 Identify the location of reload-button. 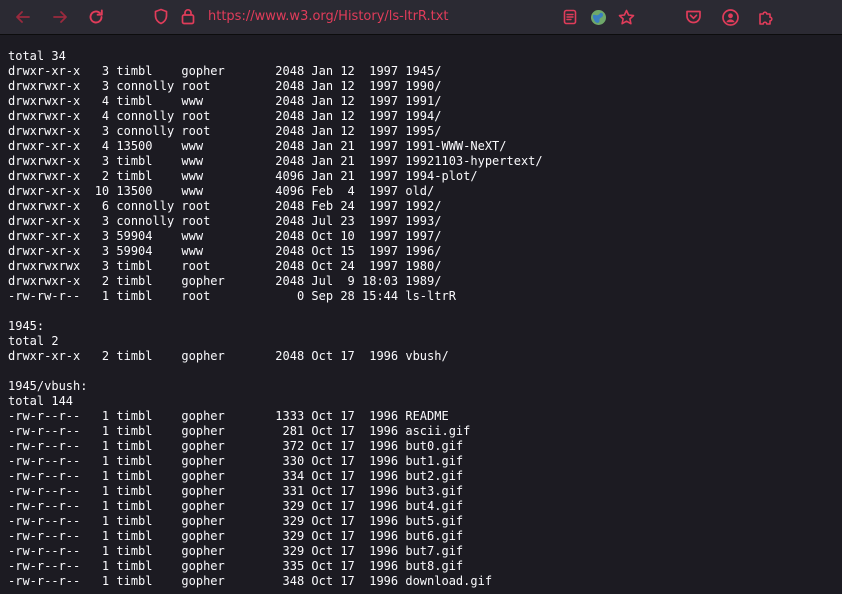
(96, 17).